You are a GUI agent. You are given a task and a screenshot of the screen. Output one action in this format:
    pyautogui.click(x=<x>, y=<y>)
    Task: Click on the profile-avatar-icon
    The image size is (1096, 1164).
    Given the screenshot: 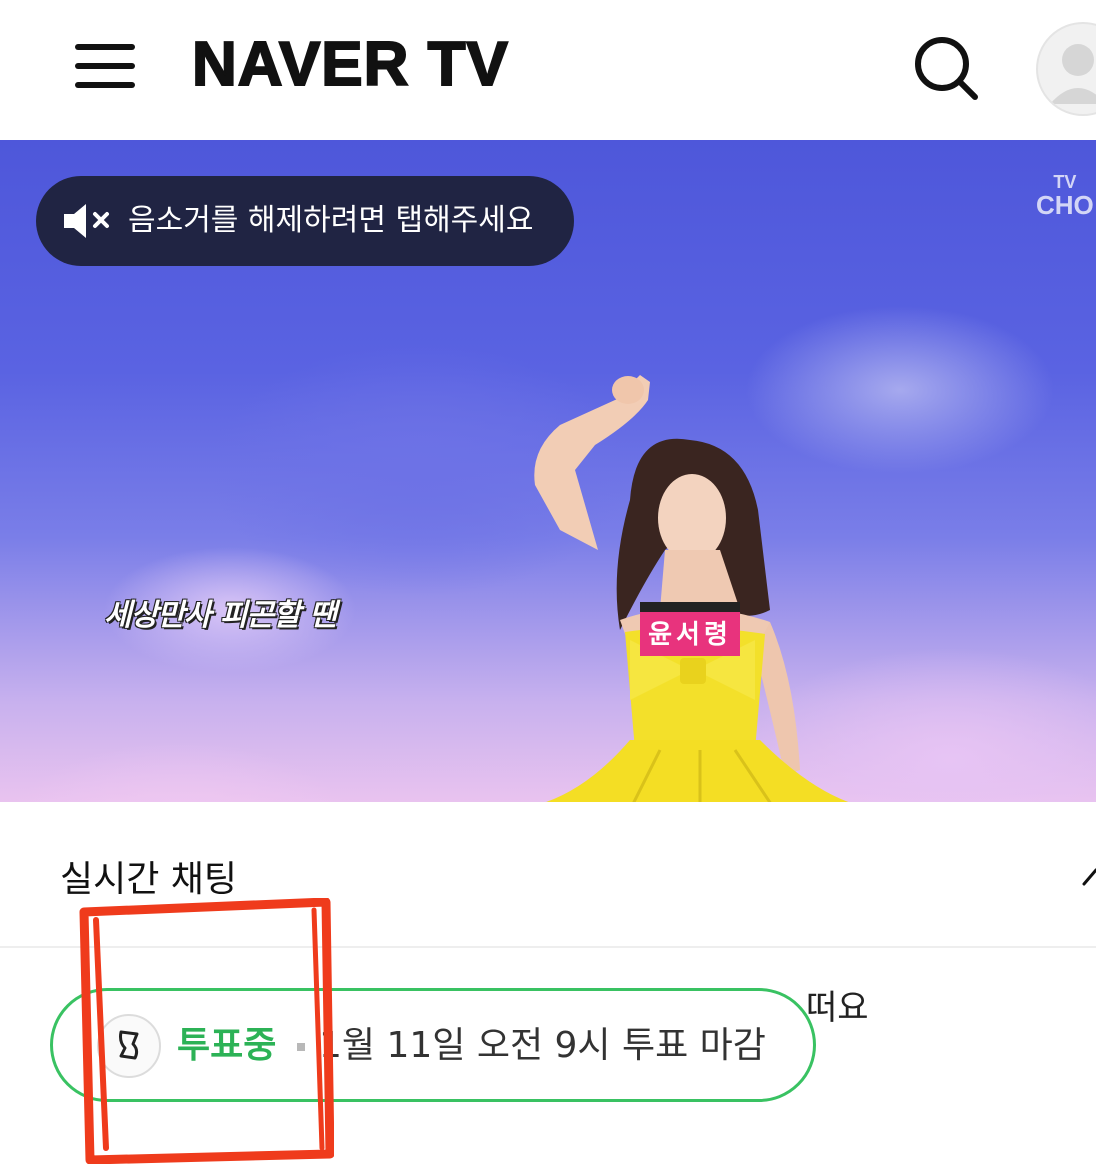 What is the action you would take?
    pyautogui.click(x=1066, y=69)
    